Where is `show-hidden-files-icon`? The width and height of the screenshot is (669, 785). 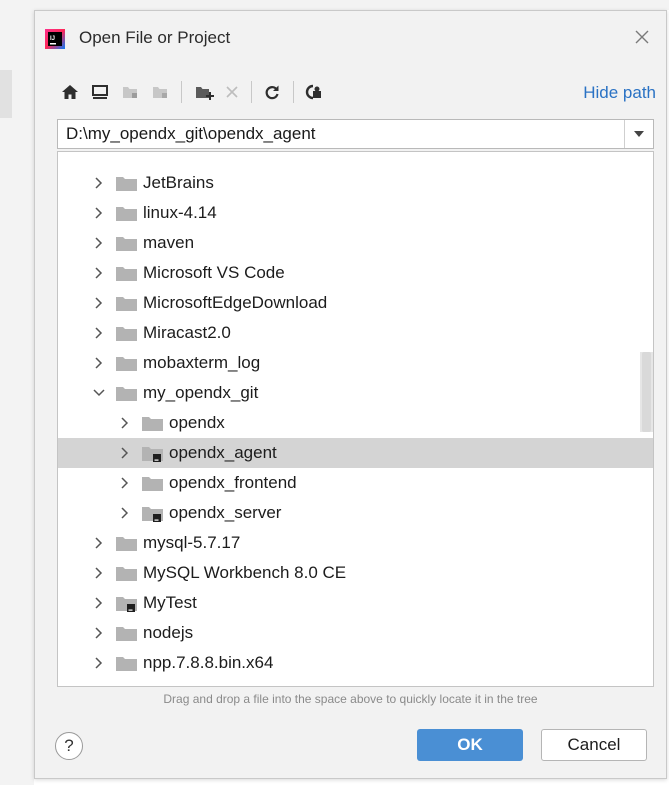 show-hidden-files-icon is located at coordinates (314, 92).